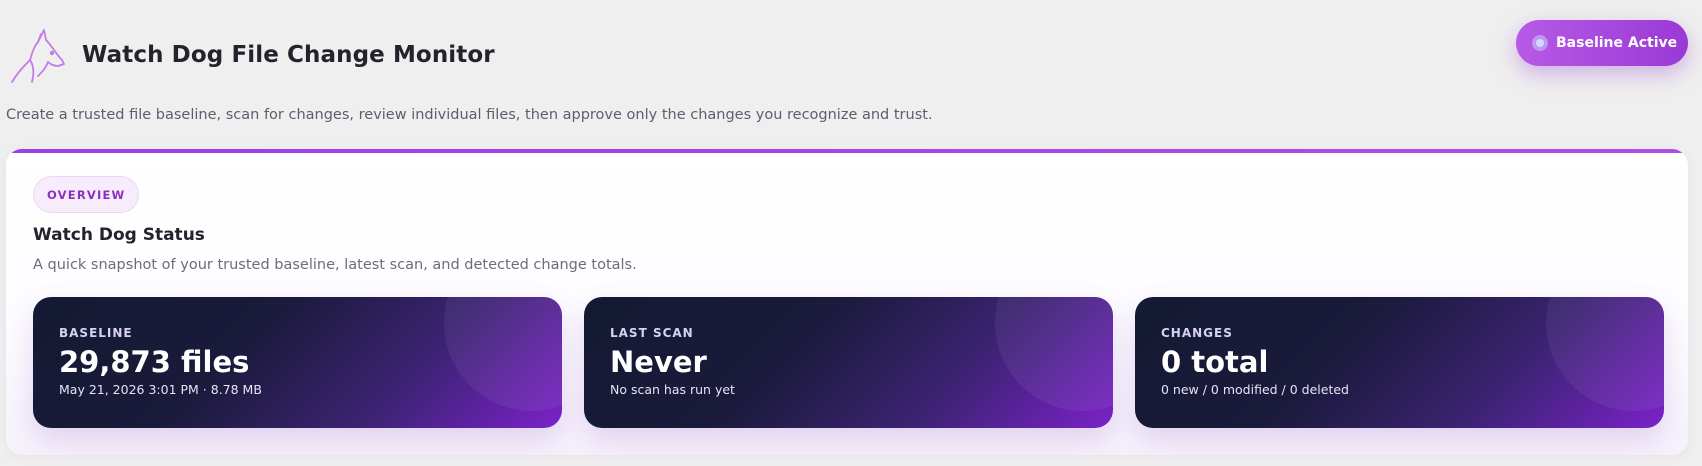  What do you see at coordinates (38, 56) in the screenshot?
I see `dog-head-icon` at bounding box center [38, 56].